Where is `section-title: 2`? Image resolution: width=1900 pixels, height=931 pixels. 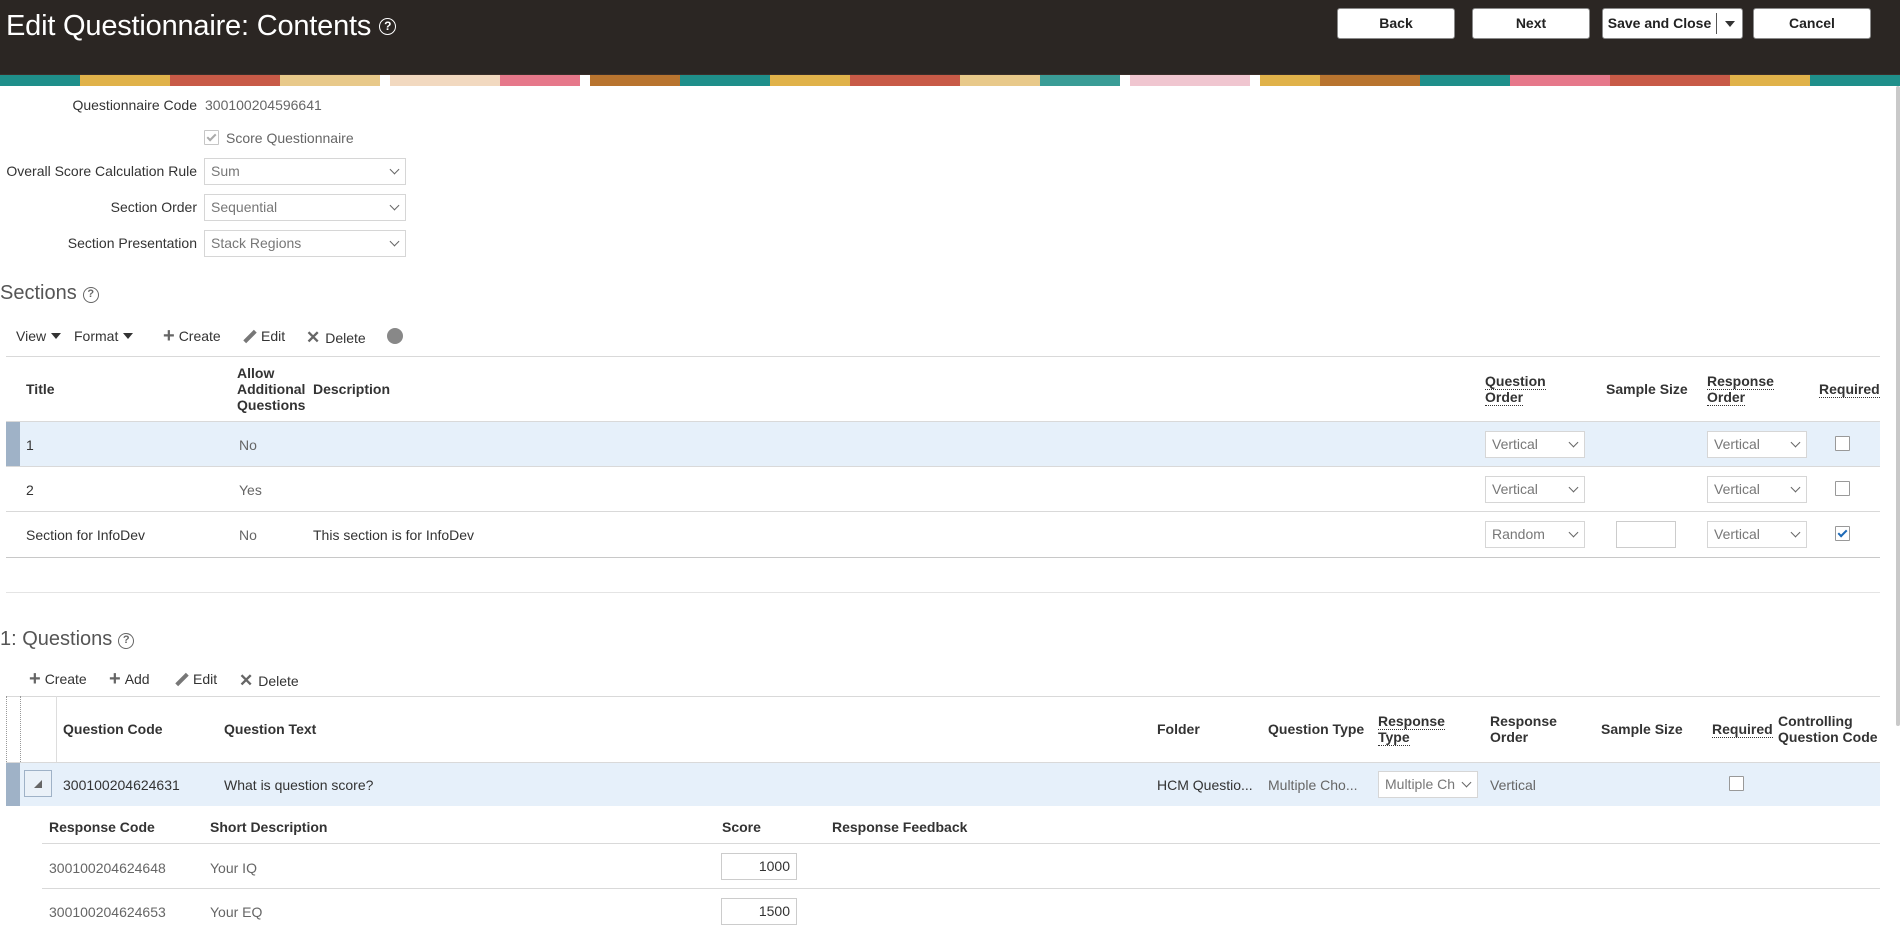
section-title: 2 is located at coordinates (30, 490).